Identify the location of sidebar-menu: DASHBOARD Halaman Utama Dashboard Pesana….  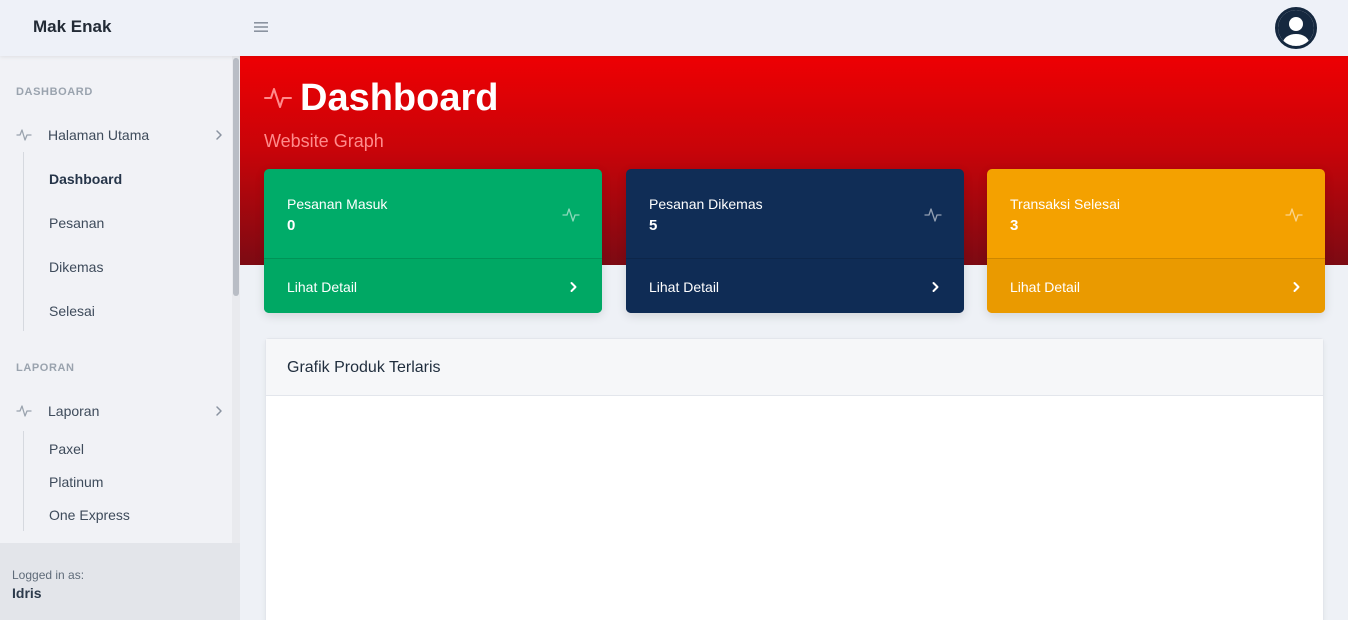
(116, 299).